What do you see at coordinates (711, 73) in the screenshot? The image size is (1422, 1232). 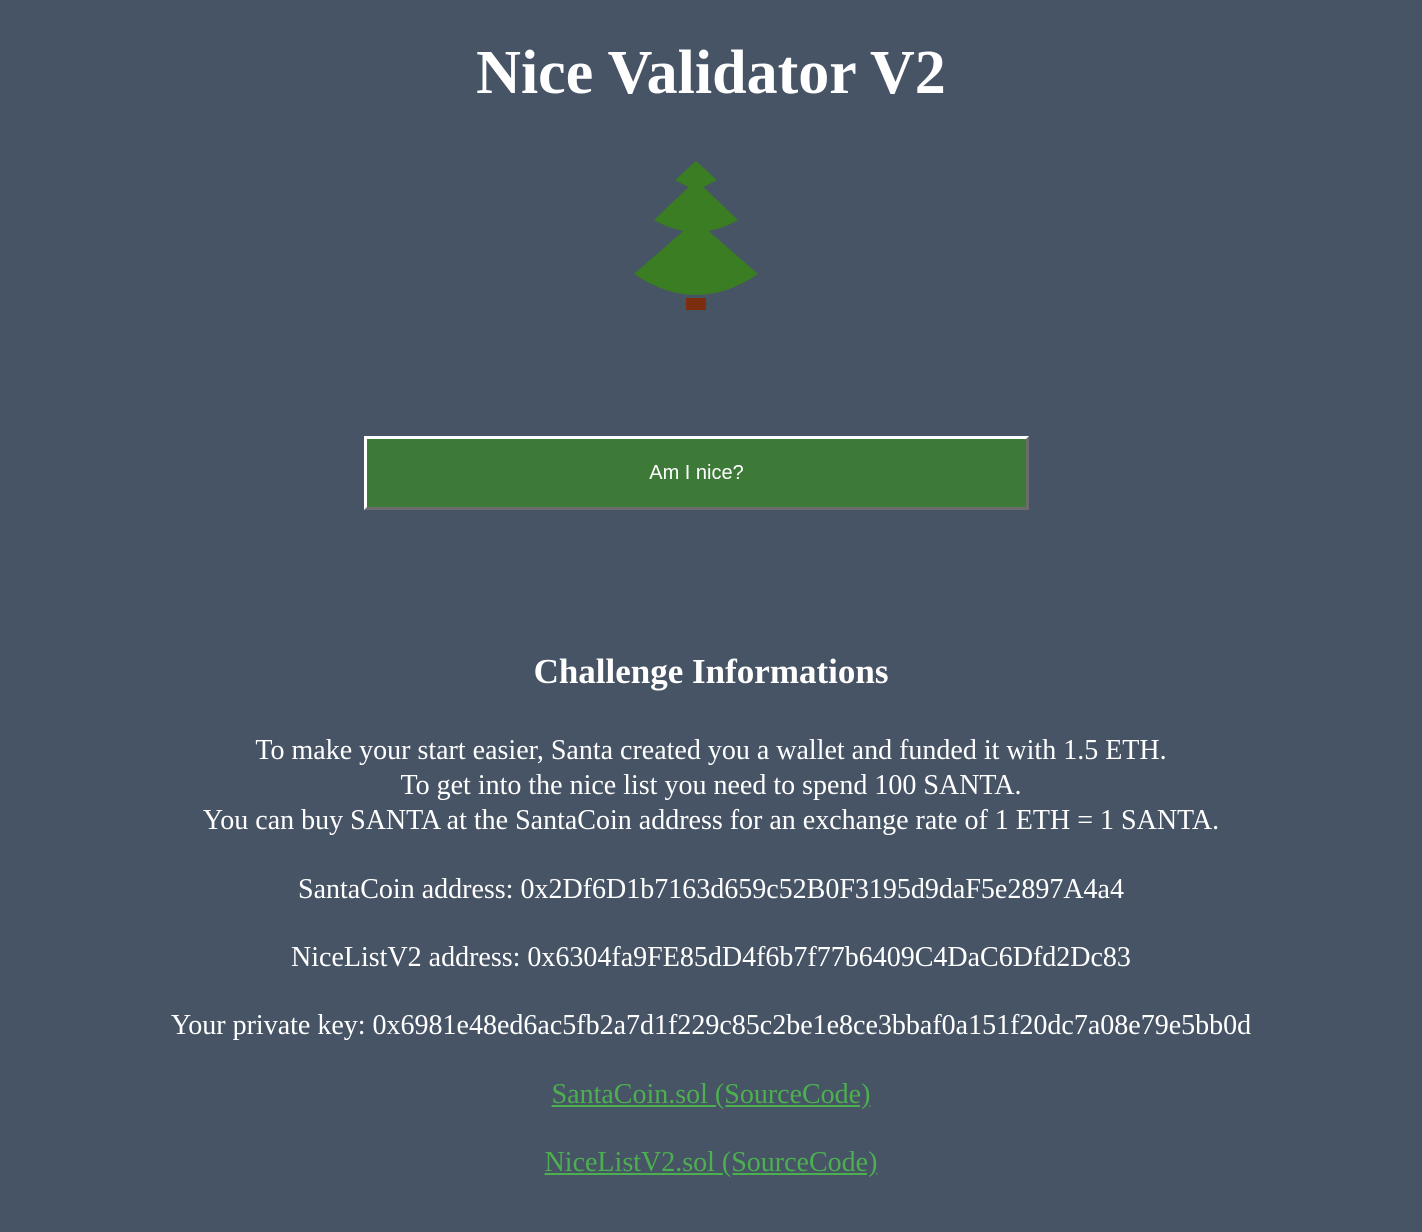 I see `page-title: Nice Validator V2` at bounding box center [711, 73].